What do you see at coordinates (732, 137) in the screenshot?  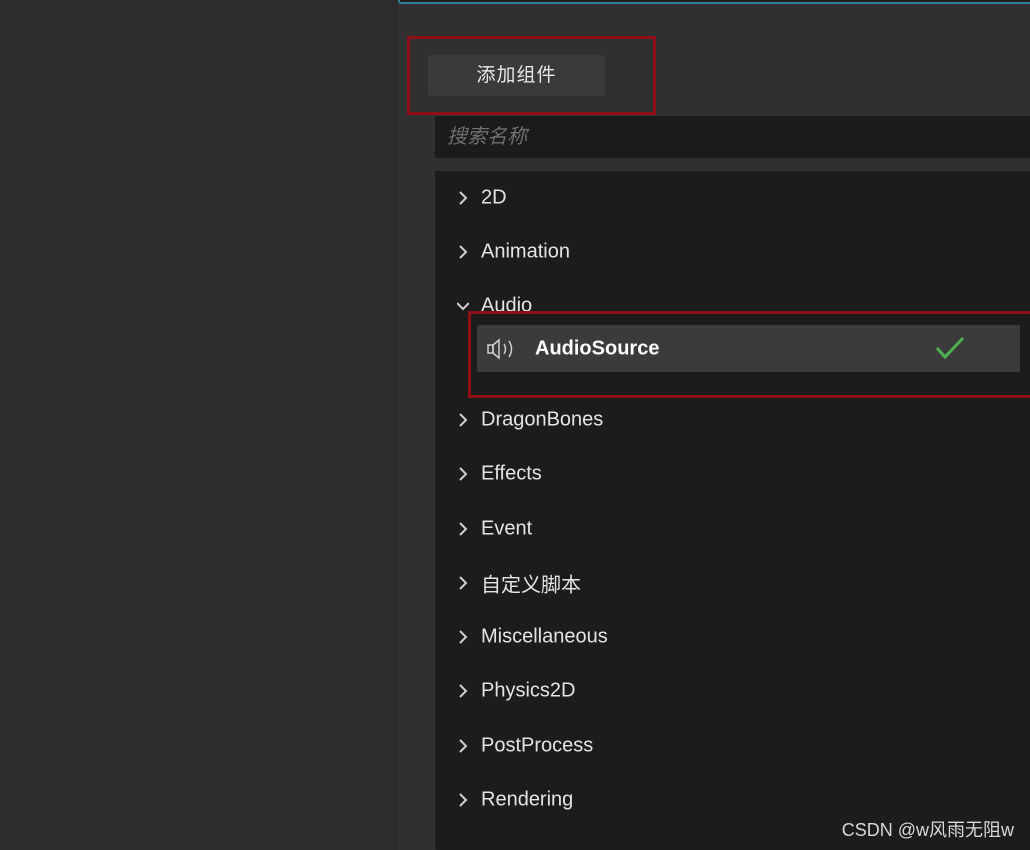 I see `search-input` at bounding box center [732, 137].